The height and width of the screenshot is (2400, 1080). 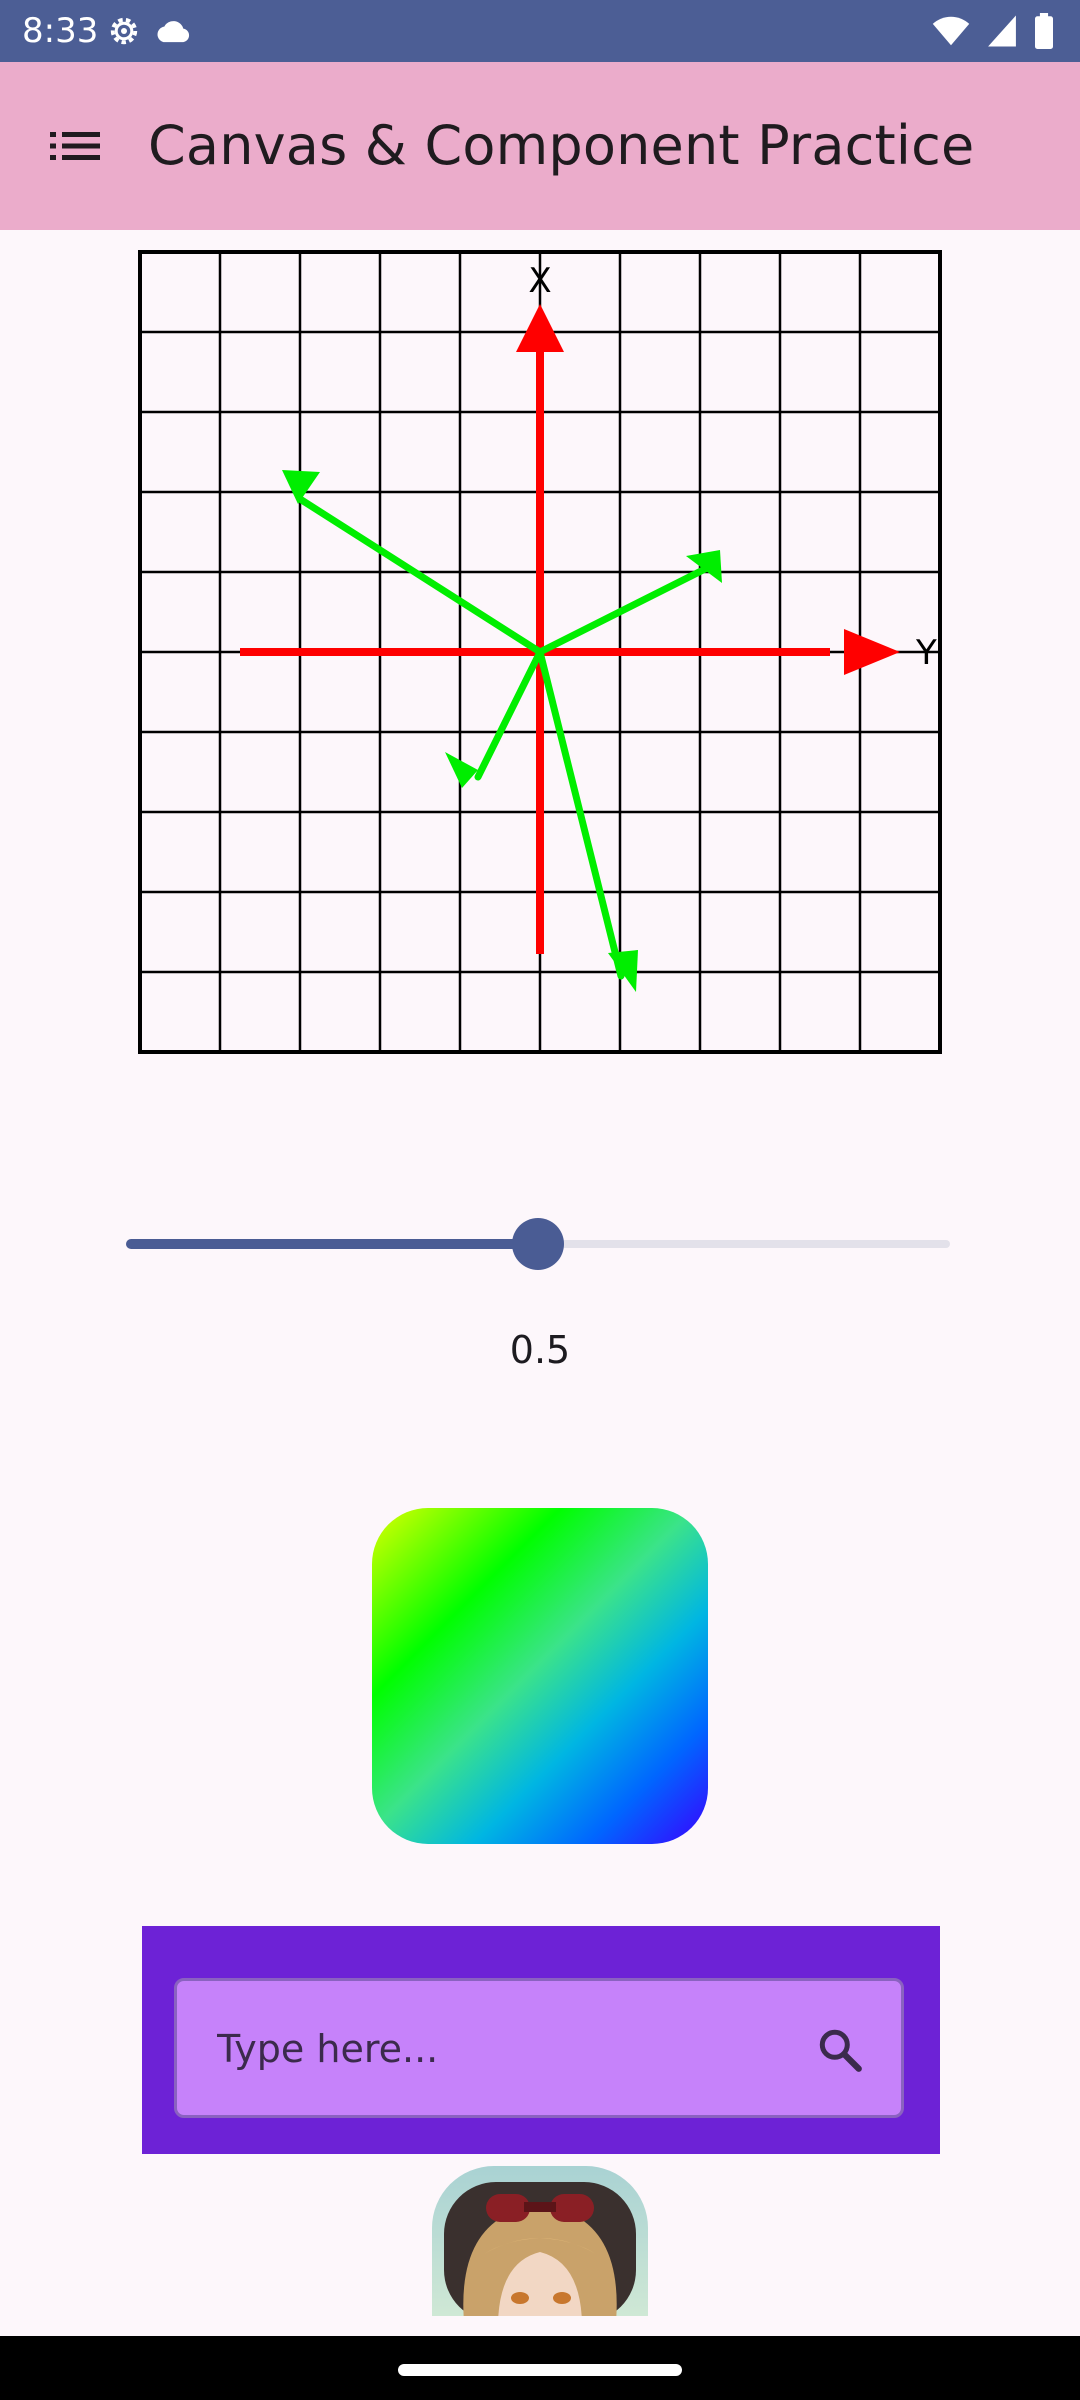 I want to click on search-field, so click(x=539, y=2048).